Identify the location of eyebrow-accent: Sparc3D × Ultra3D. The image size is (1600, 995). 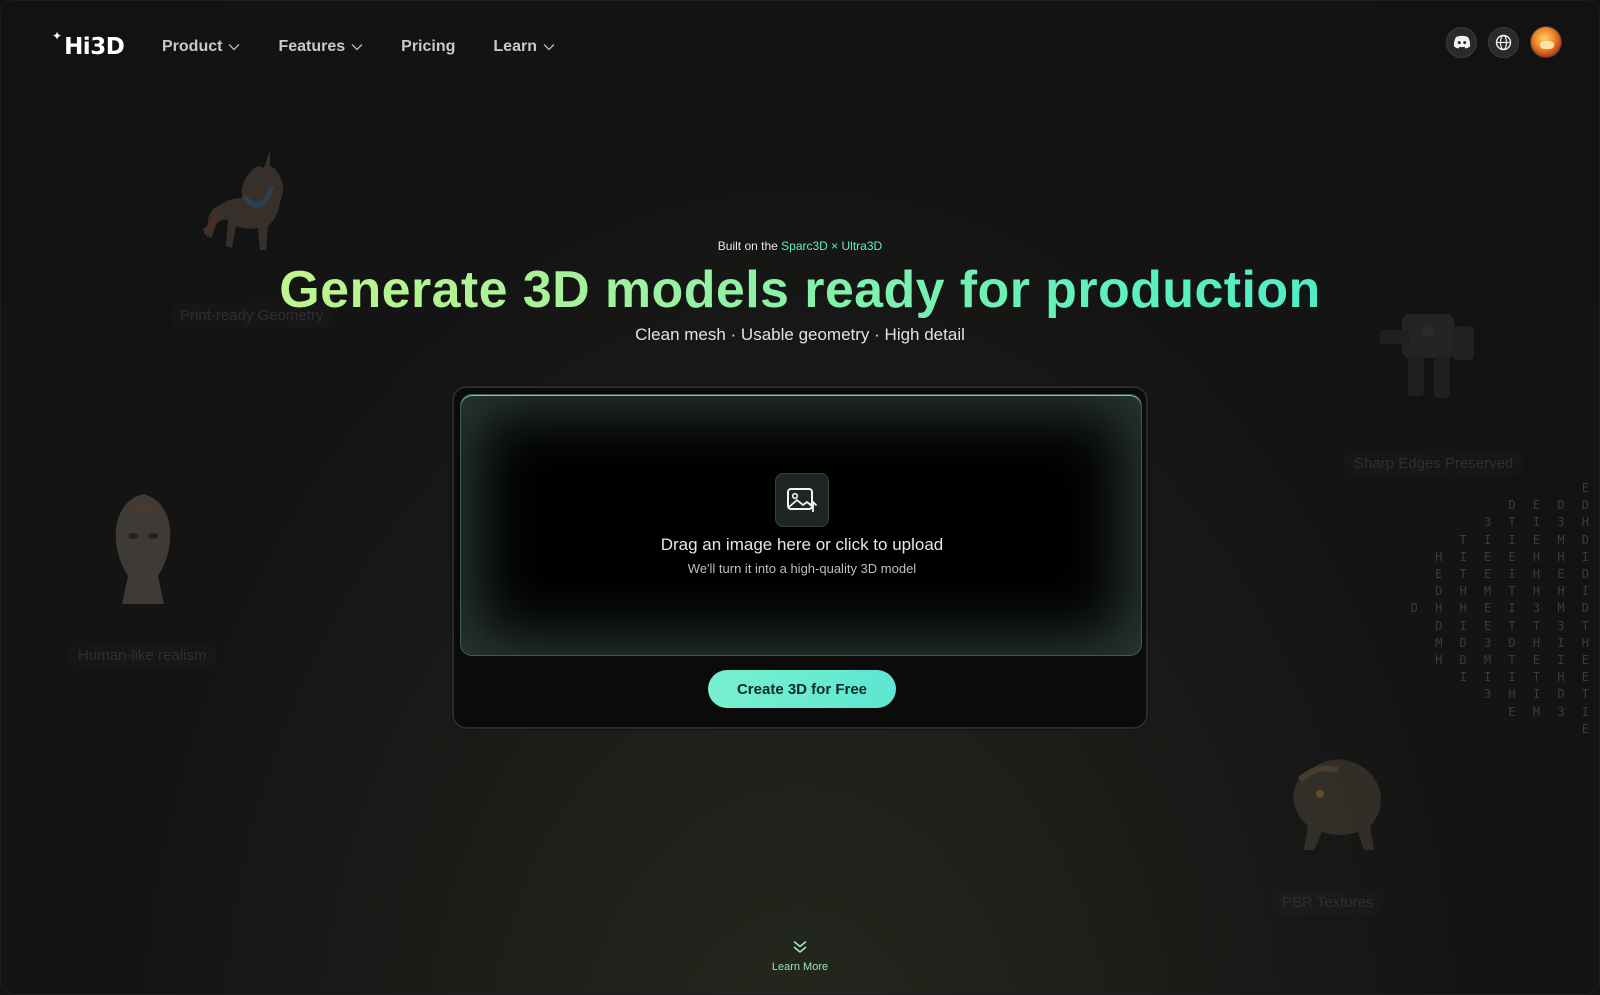
(832, 246).